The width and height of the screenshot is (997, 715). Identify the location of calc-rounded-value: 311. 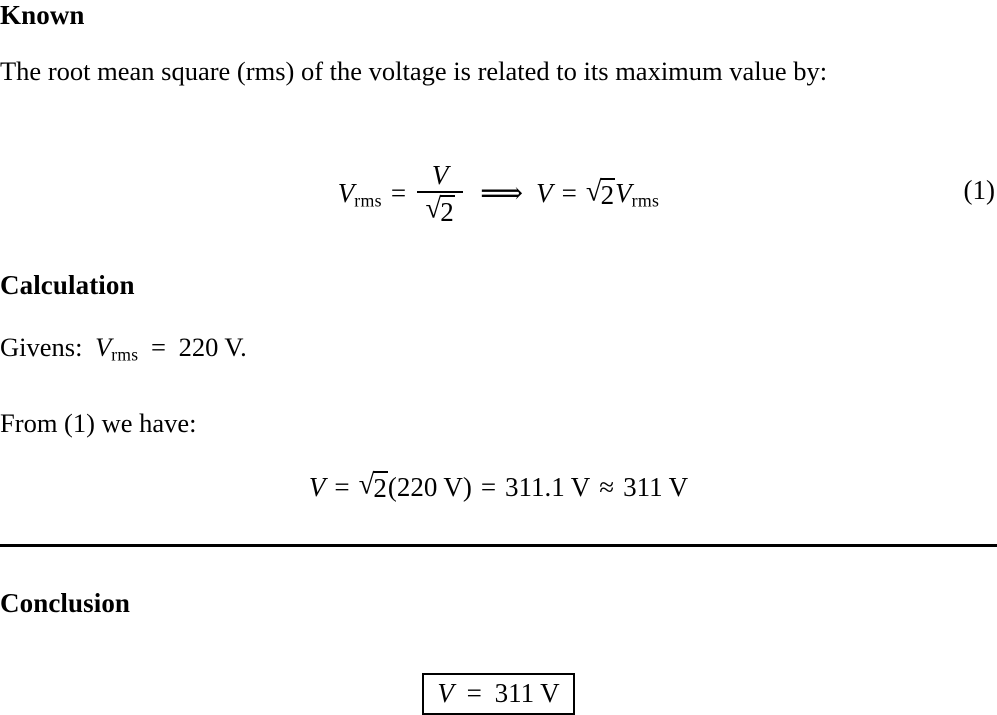
(643, 486).